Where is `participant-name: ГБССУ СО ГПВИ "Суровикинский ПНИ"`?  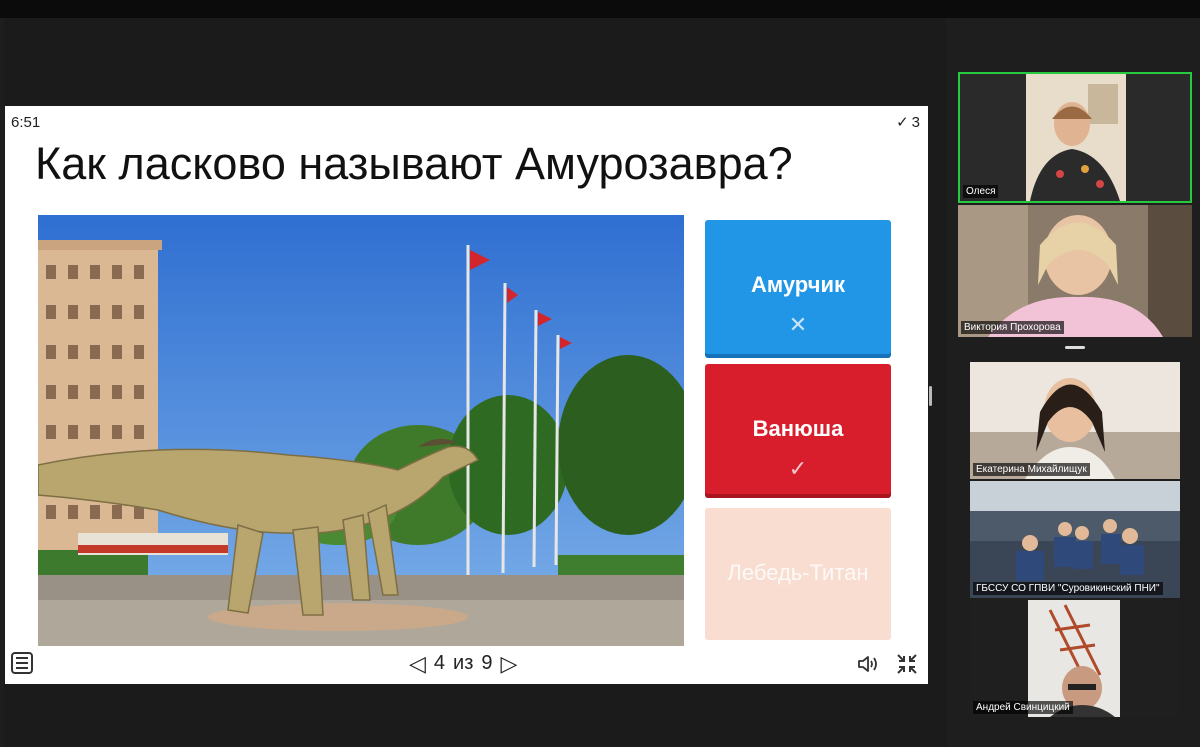
participant-name: ГБССУ СО ГПВИ "Суровикинский ПНИ" is located at coordinates (1068, 588).